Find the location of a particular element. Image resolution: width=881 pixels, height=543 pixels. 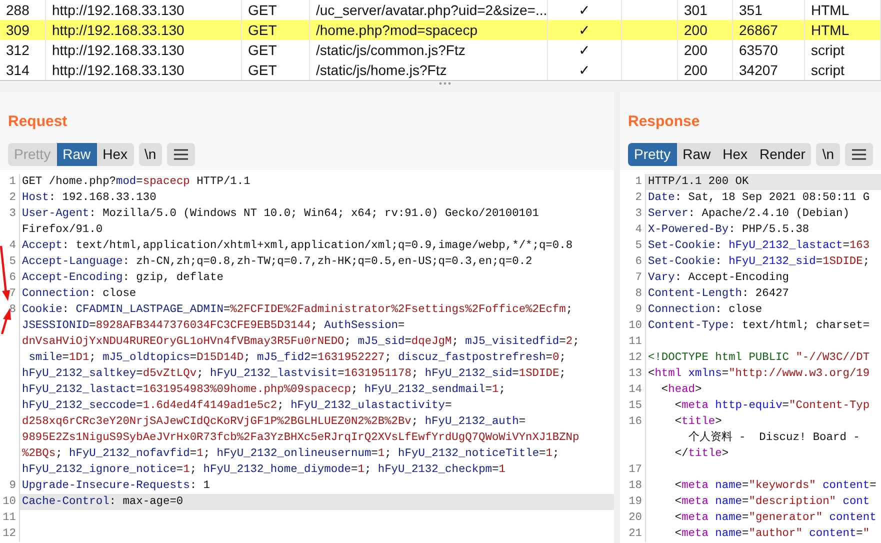

code-line: <meta name="keywords" content= is located at coordinates (775, 486).